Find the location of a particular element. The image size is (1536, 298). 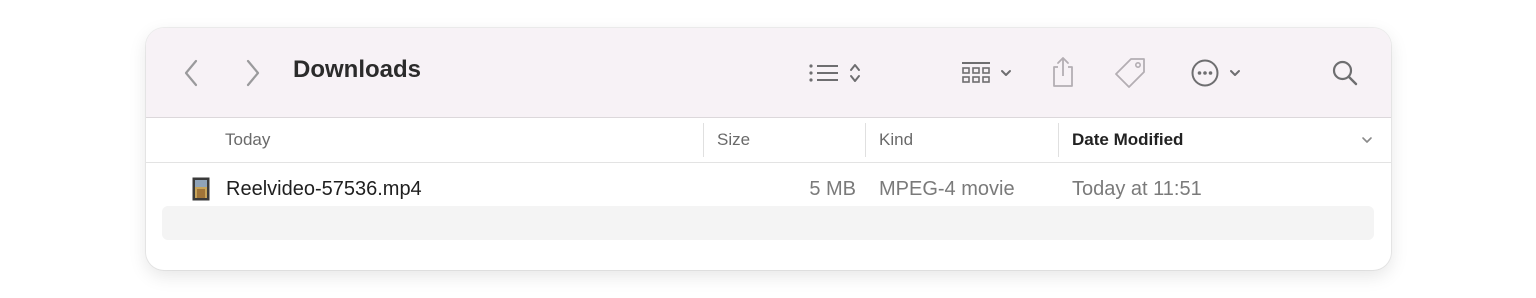

view-mode-button is located at coordinates (835, 73).